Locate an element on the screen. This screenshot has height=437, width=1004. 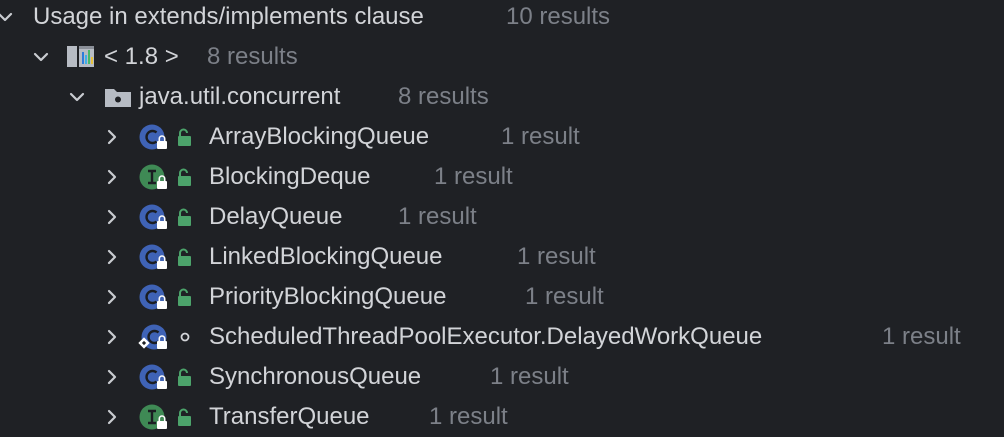
package-count: 8 results is located at coordinates (443, 96).